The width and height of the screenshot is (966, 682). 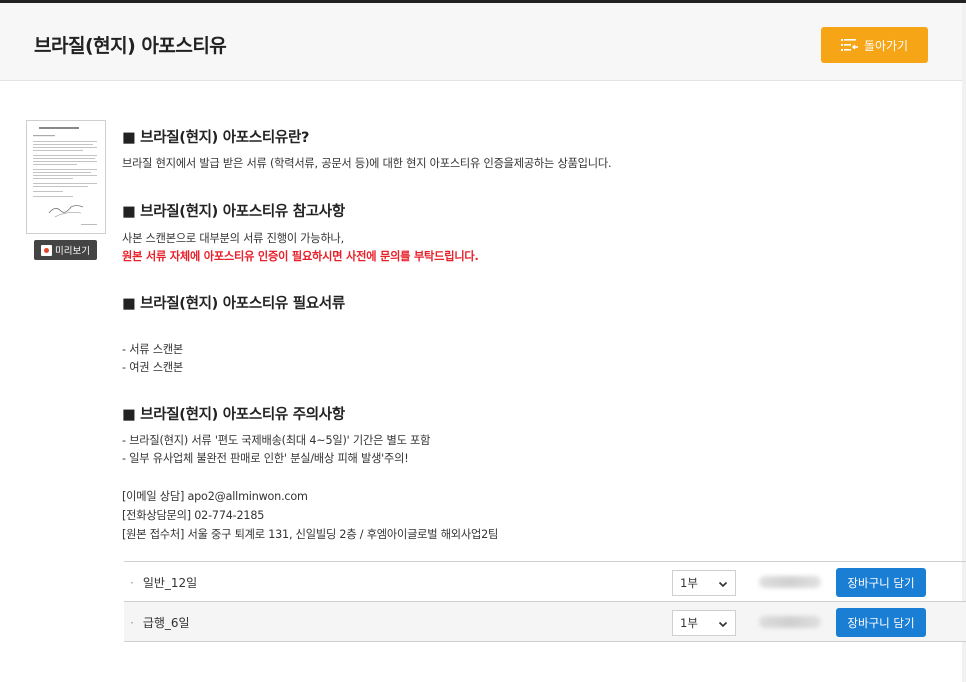 What do you see at coordinates (233, 238) in the screenshot?
I see `reference-text: 사본 스캔본으로 대부분의 서류 진행이 가능하나,` at bounding box center [233, 238].